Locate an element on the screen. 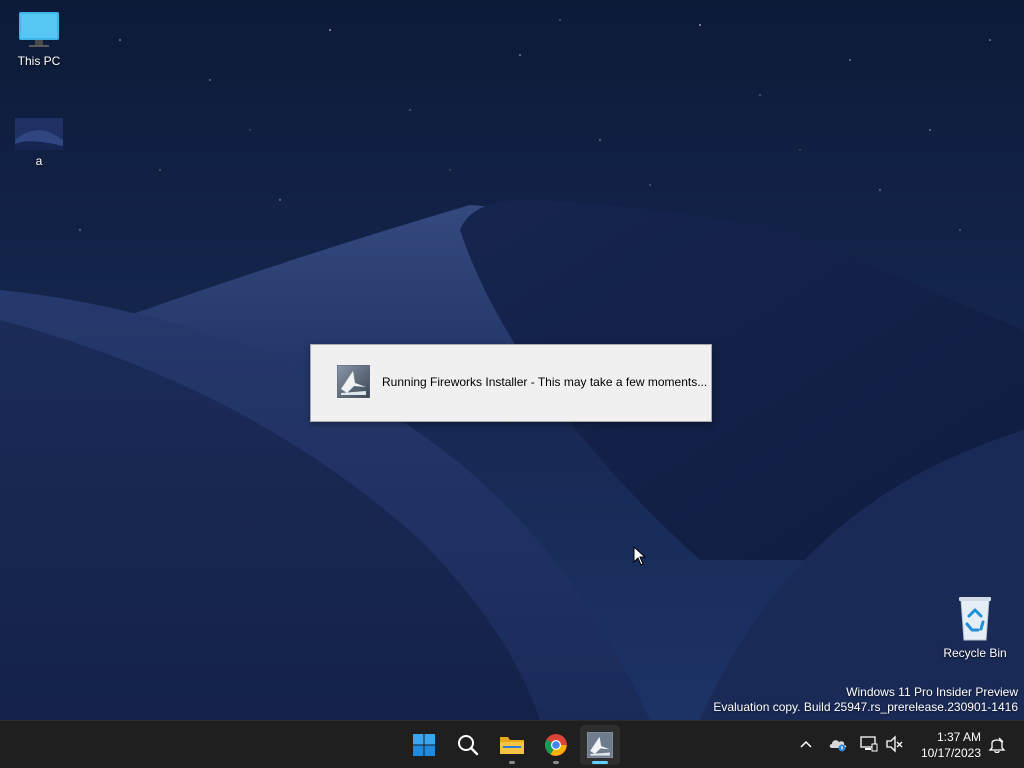 This screenshot has height=768, width=1024. onedrive-button is located at coordinates (838, 744).